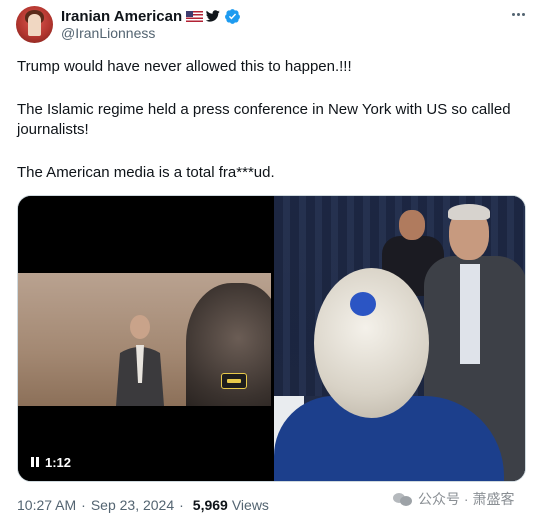 The height and width of the screenshot is (521, 542). I want to click on photo-man-hair, so click(469, 212).